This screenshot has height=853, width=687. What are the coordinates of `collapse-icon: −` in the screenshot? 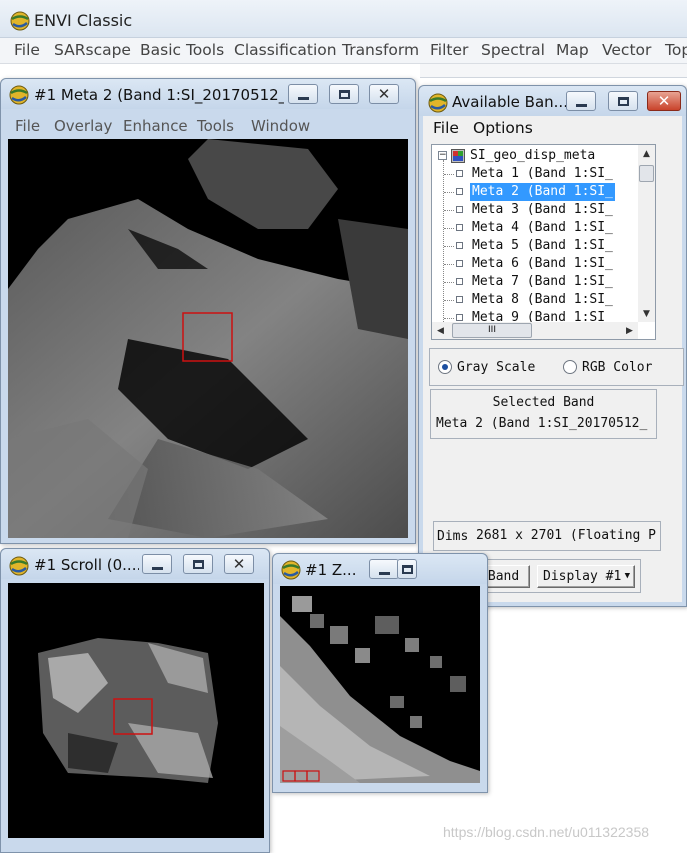 It's located at (442, 155).